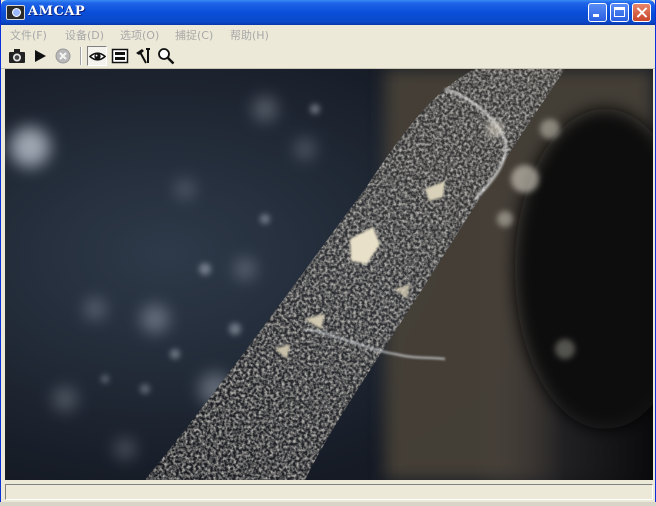 The width and height of the screenshot is (656, 506). Describe the element at coordinates (597, 12) in the screenshot. I see `minimize-button` at that location.